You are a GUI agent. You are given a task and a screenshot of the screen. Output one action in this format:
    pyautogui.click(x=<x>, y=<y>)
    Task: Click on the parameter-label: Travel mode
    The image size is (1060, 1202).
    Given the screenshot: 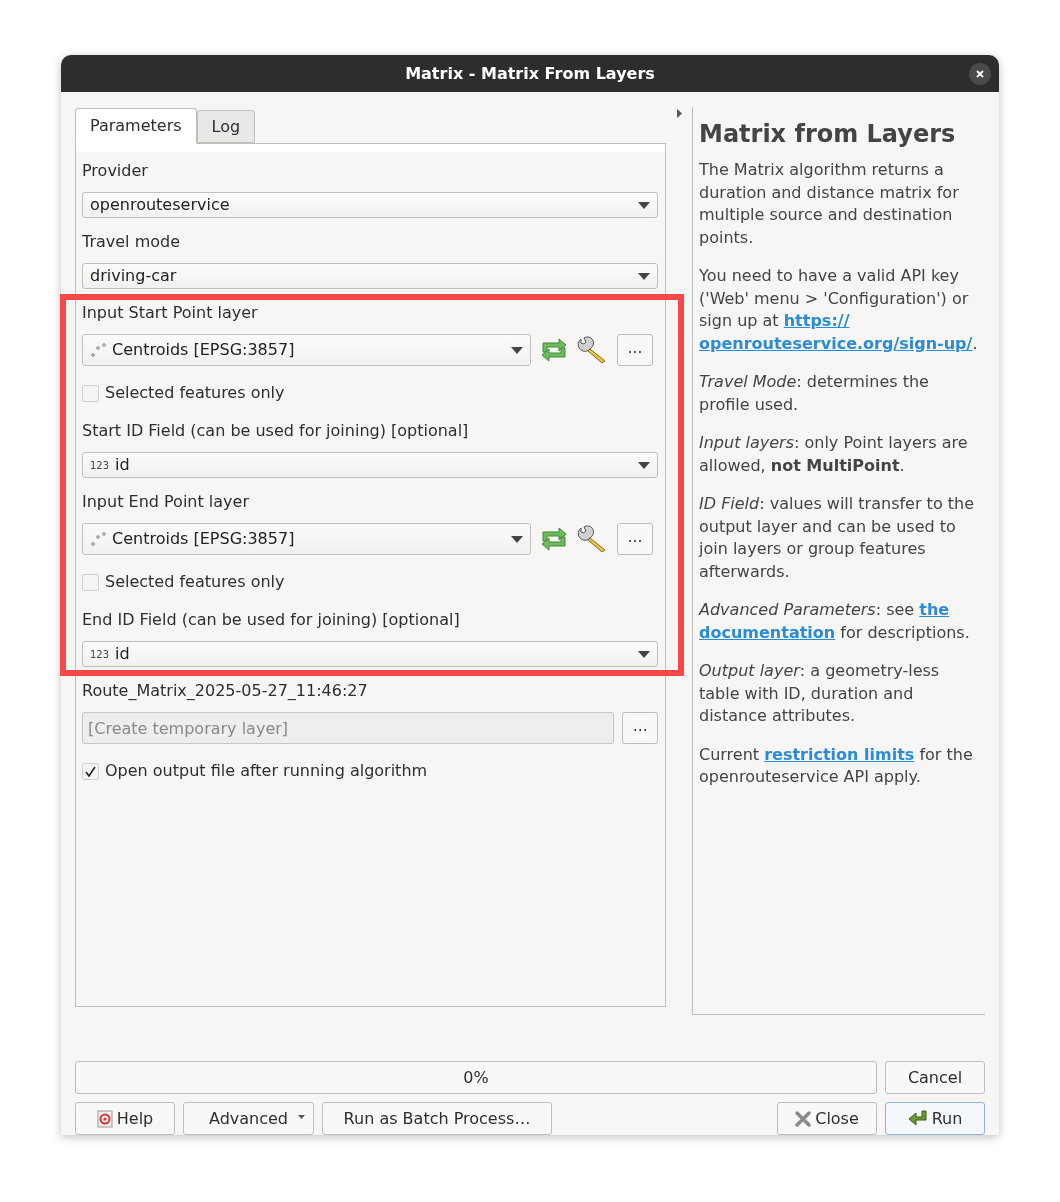 What is the action you would take?
    pyautogui.click(x=132, y=242)
    